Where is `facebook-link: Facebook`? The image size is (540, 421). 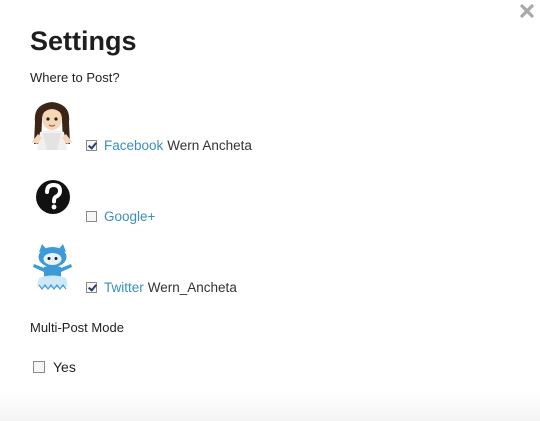 facebook-link: Facebook is located at coordinates (133, 145).